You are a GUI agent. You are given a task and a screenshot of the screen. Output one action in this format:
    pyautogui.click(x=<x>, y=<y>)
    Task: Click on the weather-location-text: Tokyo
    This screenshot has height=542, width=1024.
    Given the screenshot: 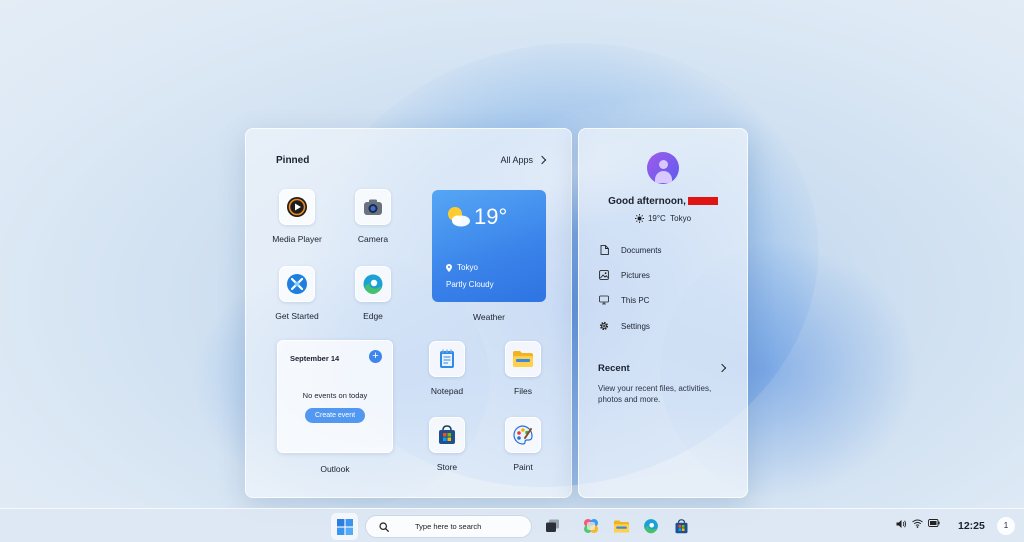 What is the action you would take?
    pyautogui.click(x=467, y=267)
    